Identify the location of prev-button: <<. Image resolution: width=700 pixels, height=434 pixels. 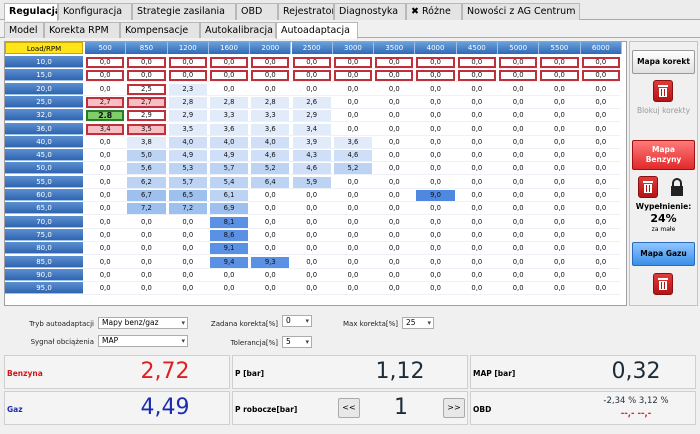
(349, 408).